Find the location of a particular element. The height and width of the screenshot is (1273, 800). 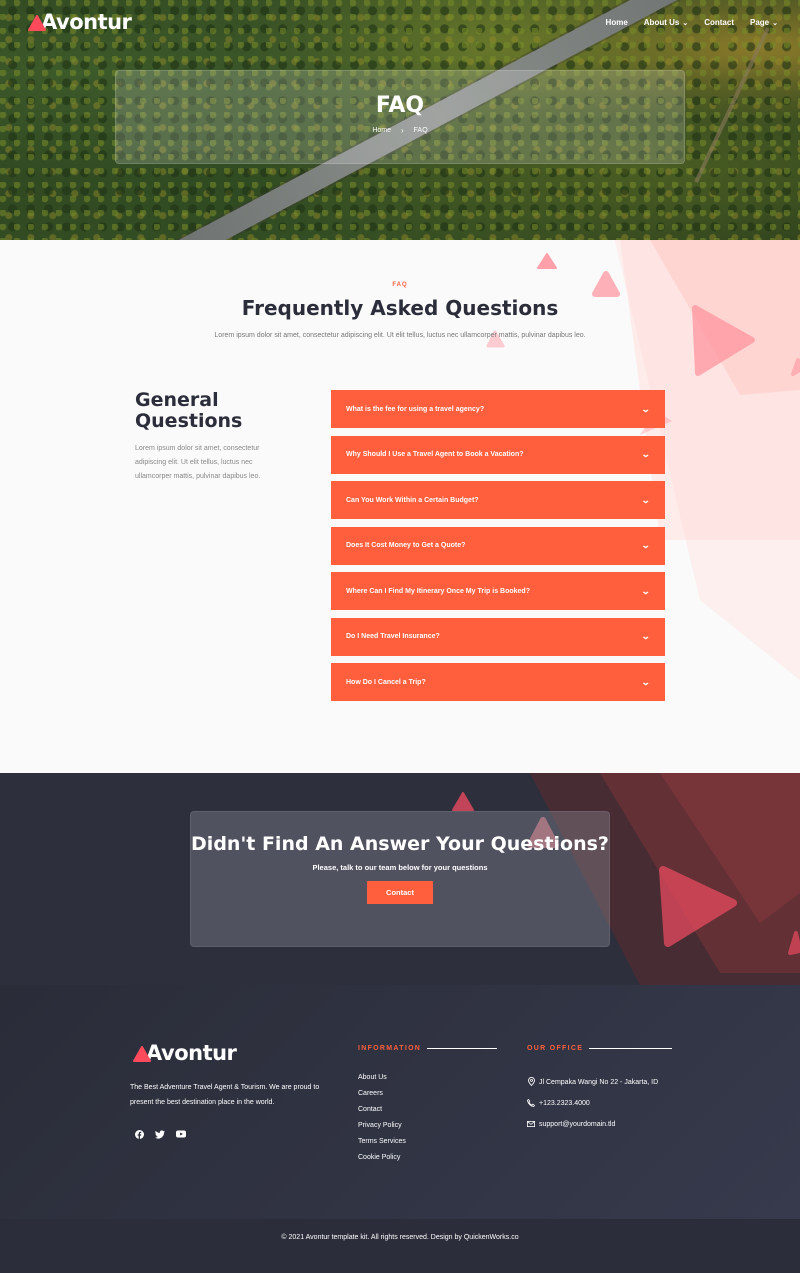

footer-link: About Us is located at coordinates (382, 1082).